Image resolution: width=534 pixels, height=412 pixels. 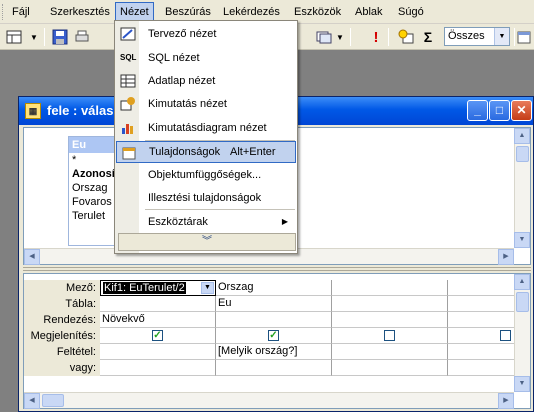 What do you see at coordinates (317, 12) in the screenshot?
I see `menu-tools: Eszközök` at bounding box center [317, 12].